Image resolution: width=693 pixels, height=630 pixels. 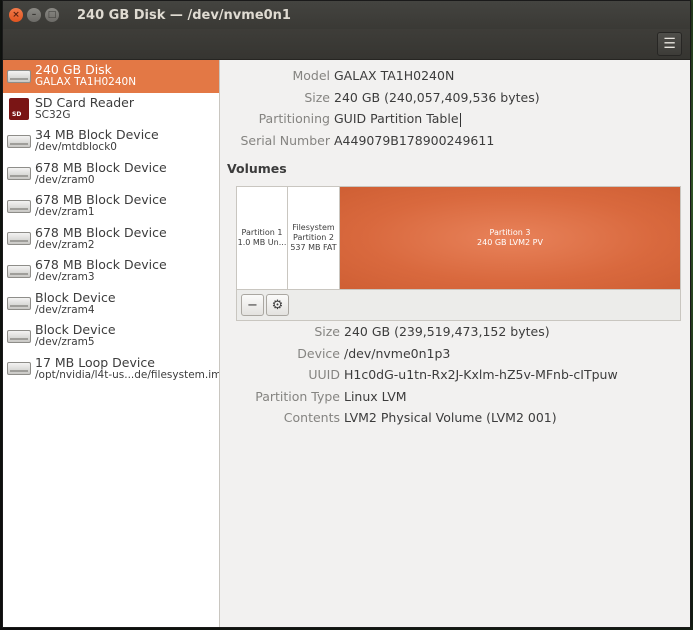 I want to click on delete-partition-button: −, so click(x=252, y=305).